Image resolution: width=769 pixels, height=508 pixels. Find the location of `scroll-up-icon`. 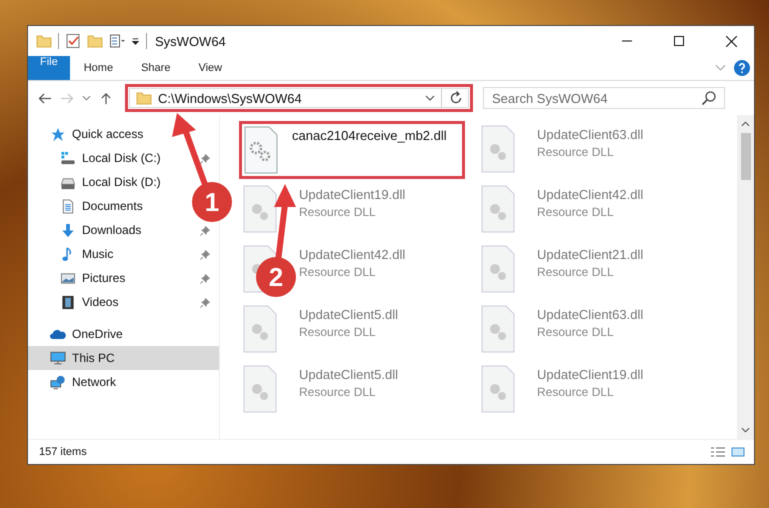

scroll-up-icon is located at coordinates (745, 124).